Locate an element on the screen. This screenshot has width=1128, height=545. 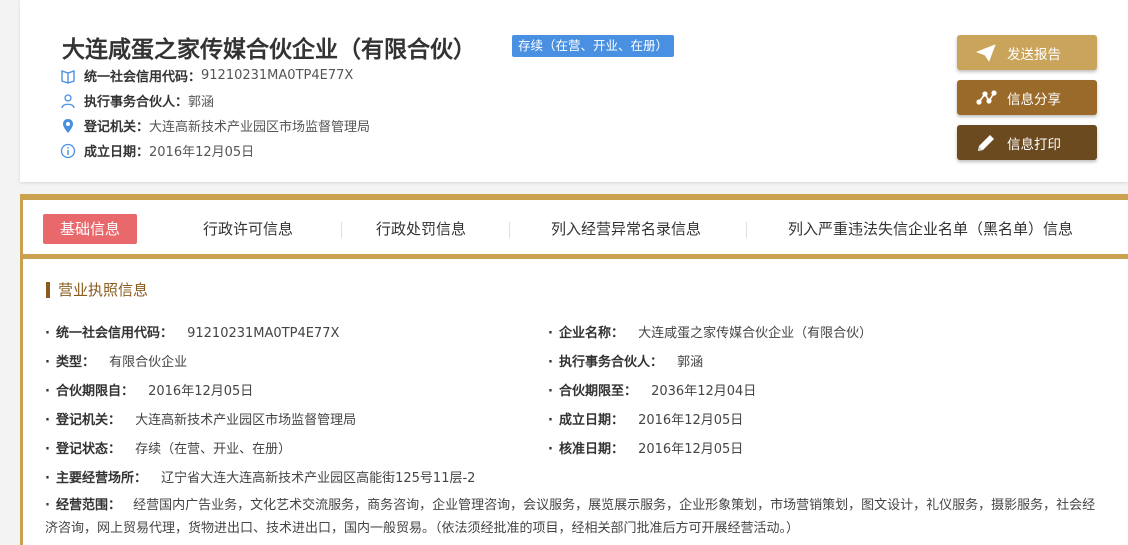
send-report-button: 发送报告 is located at coordinates (1027, 52).